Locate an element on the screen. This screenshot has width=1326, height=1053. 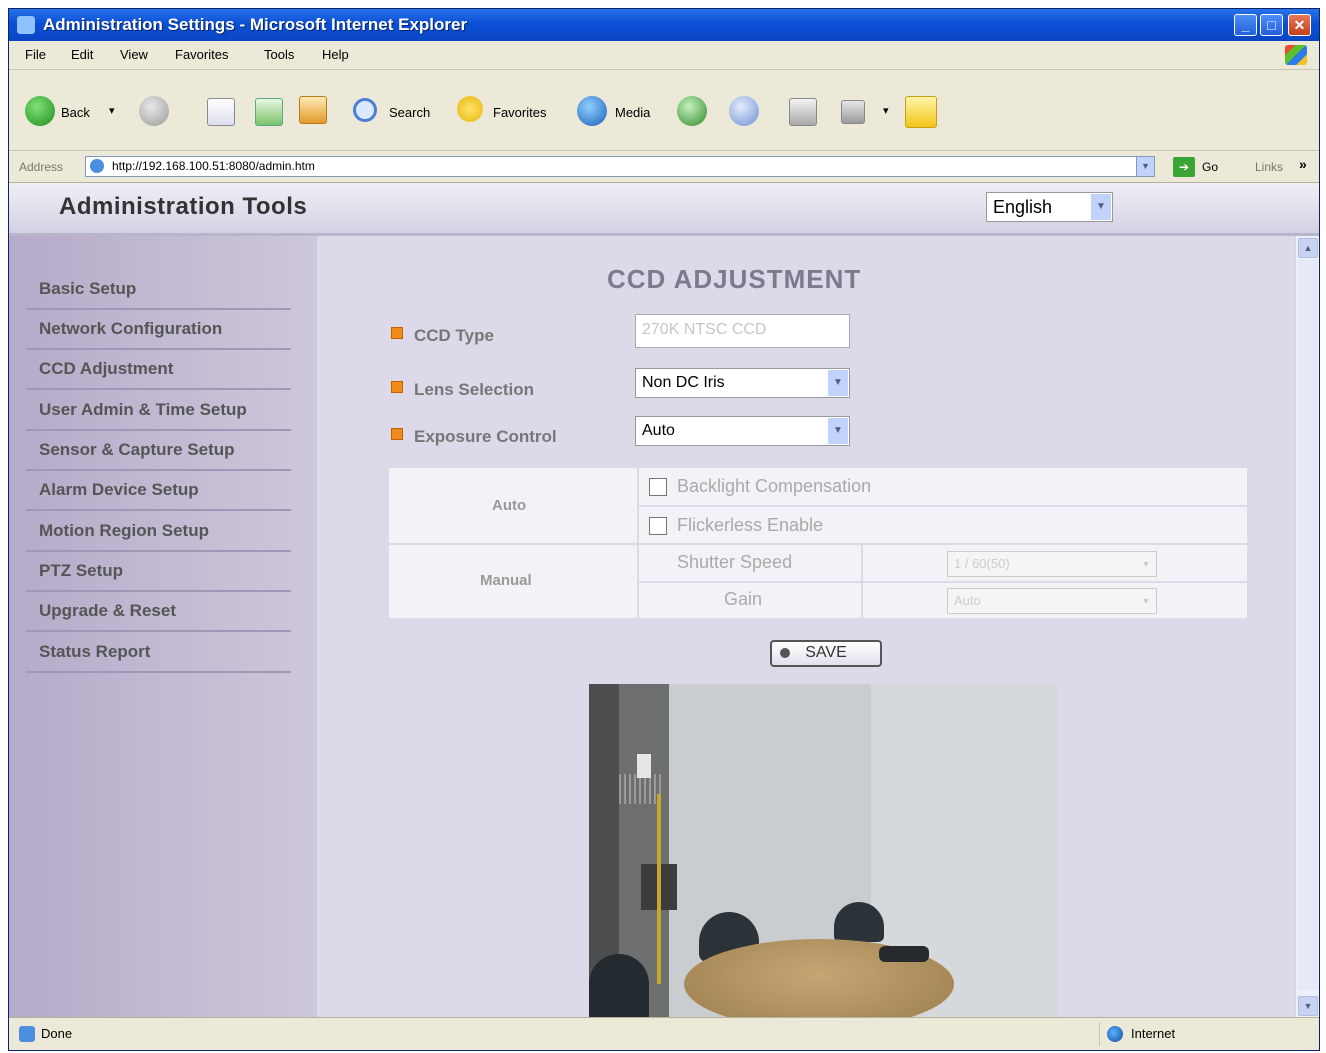
language-select: English ▼ is located at coordinates (1049, 207).